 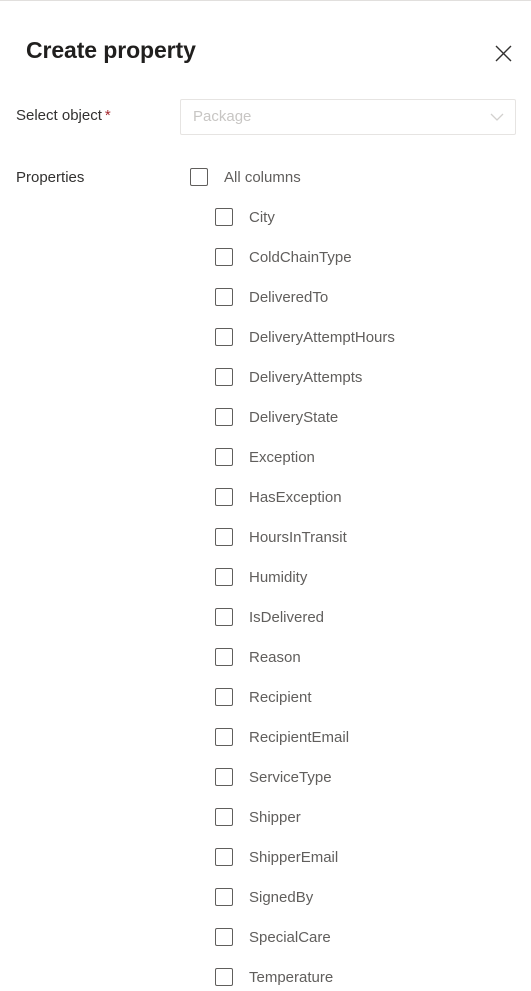 What do you see at coordinates (265, 828) in the screenshot?
I see `checkbox-row: Shipper` at bounding box center [265, 828].